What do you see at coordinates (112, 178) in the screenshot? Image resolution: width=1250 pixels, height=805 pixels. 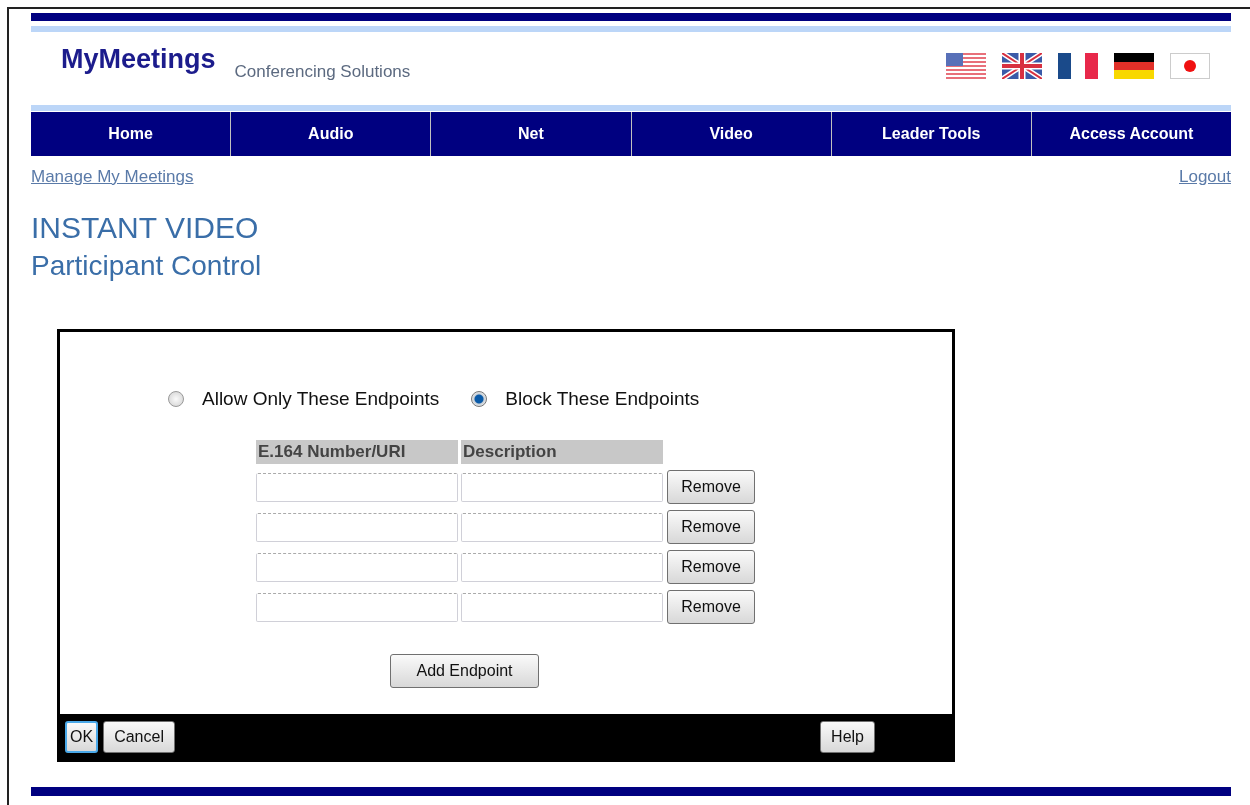 I see `manage-meetings-link: Manage My Meetings` at bounding box center [112, 178].